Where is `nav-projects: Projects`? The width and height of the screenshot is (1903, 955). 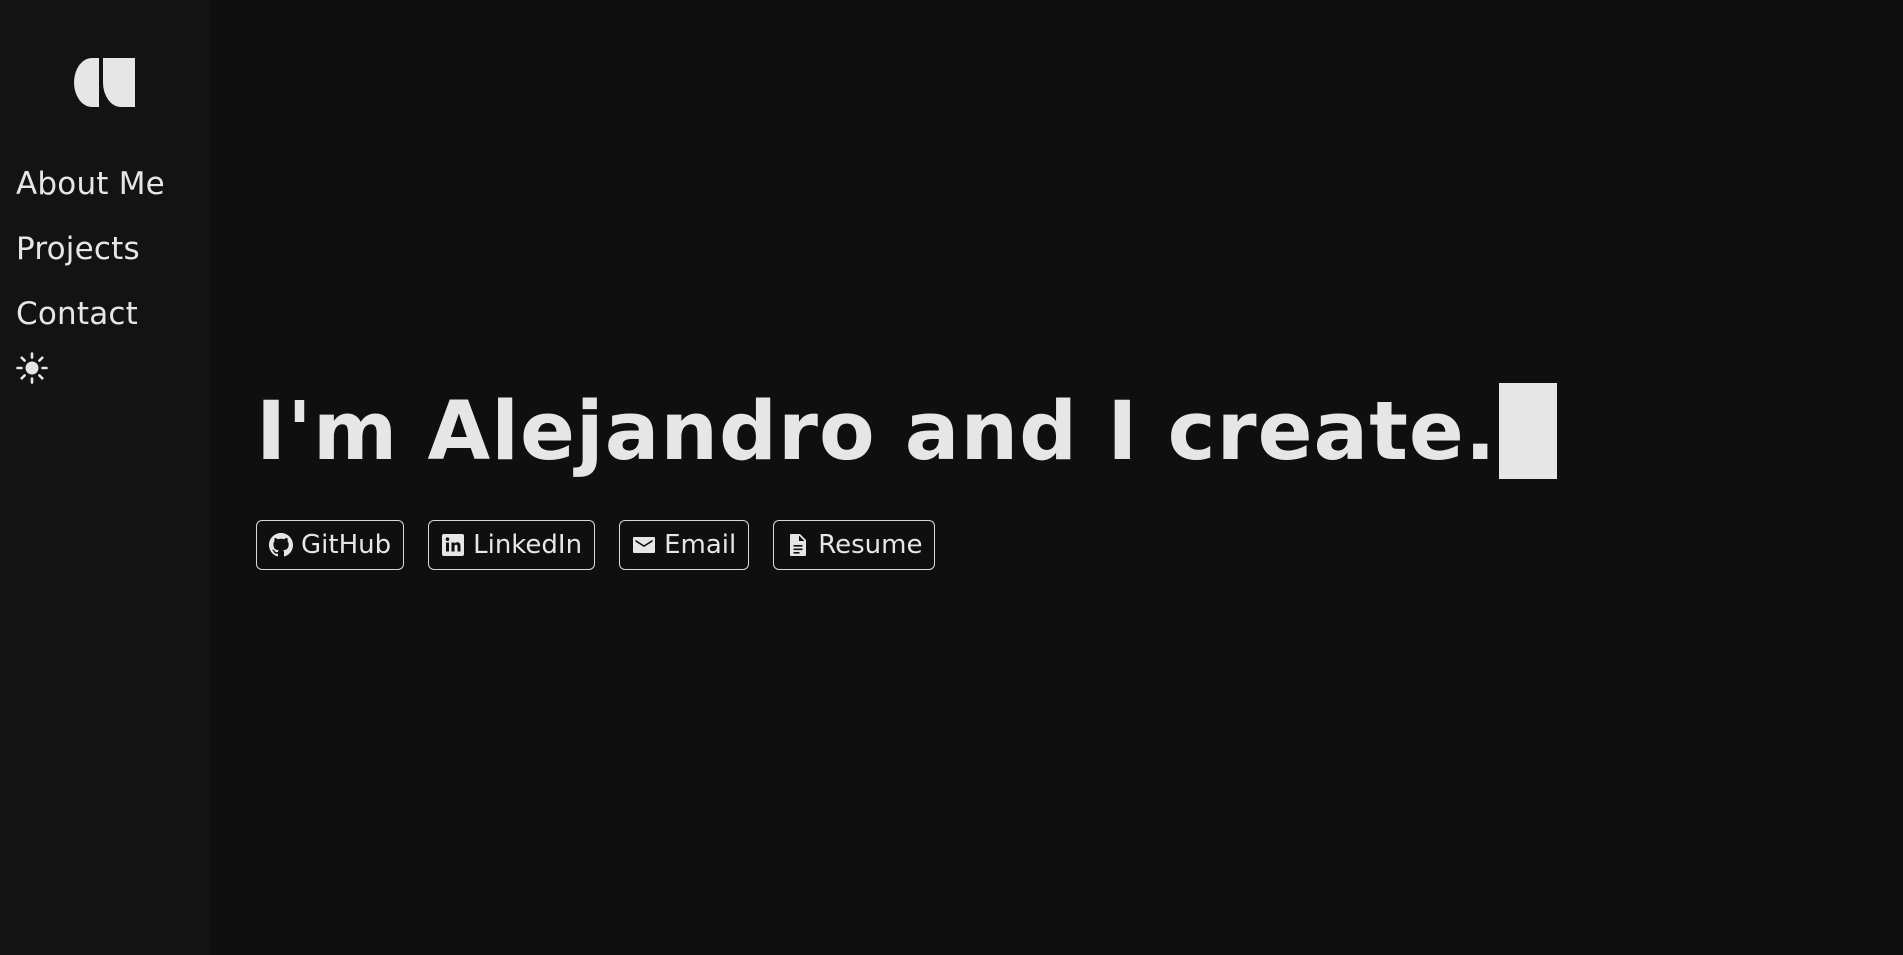 nav-projects: Projects is located at coordinates (90, 249).